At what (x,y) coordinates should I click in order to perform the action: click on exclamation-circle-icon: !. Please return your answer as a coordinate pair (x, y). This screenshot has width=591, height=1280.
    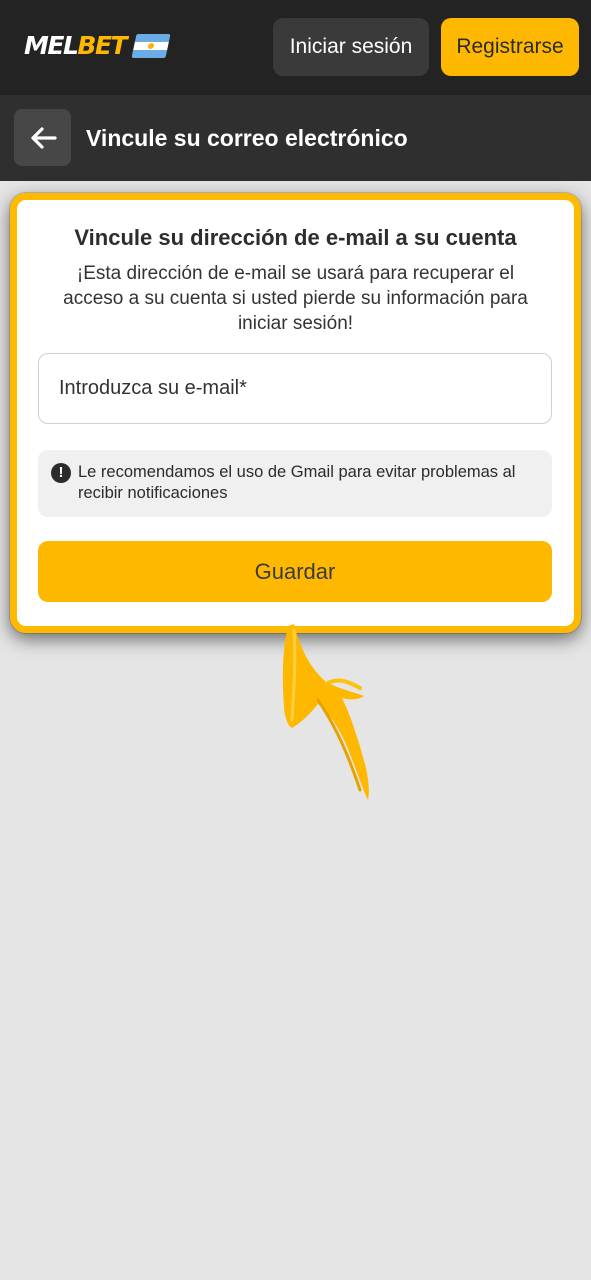
    Looking at the image, I should click on (61, 473).